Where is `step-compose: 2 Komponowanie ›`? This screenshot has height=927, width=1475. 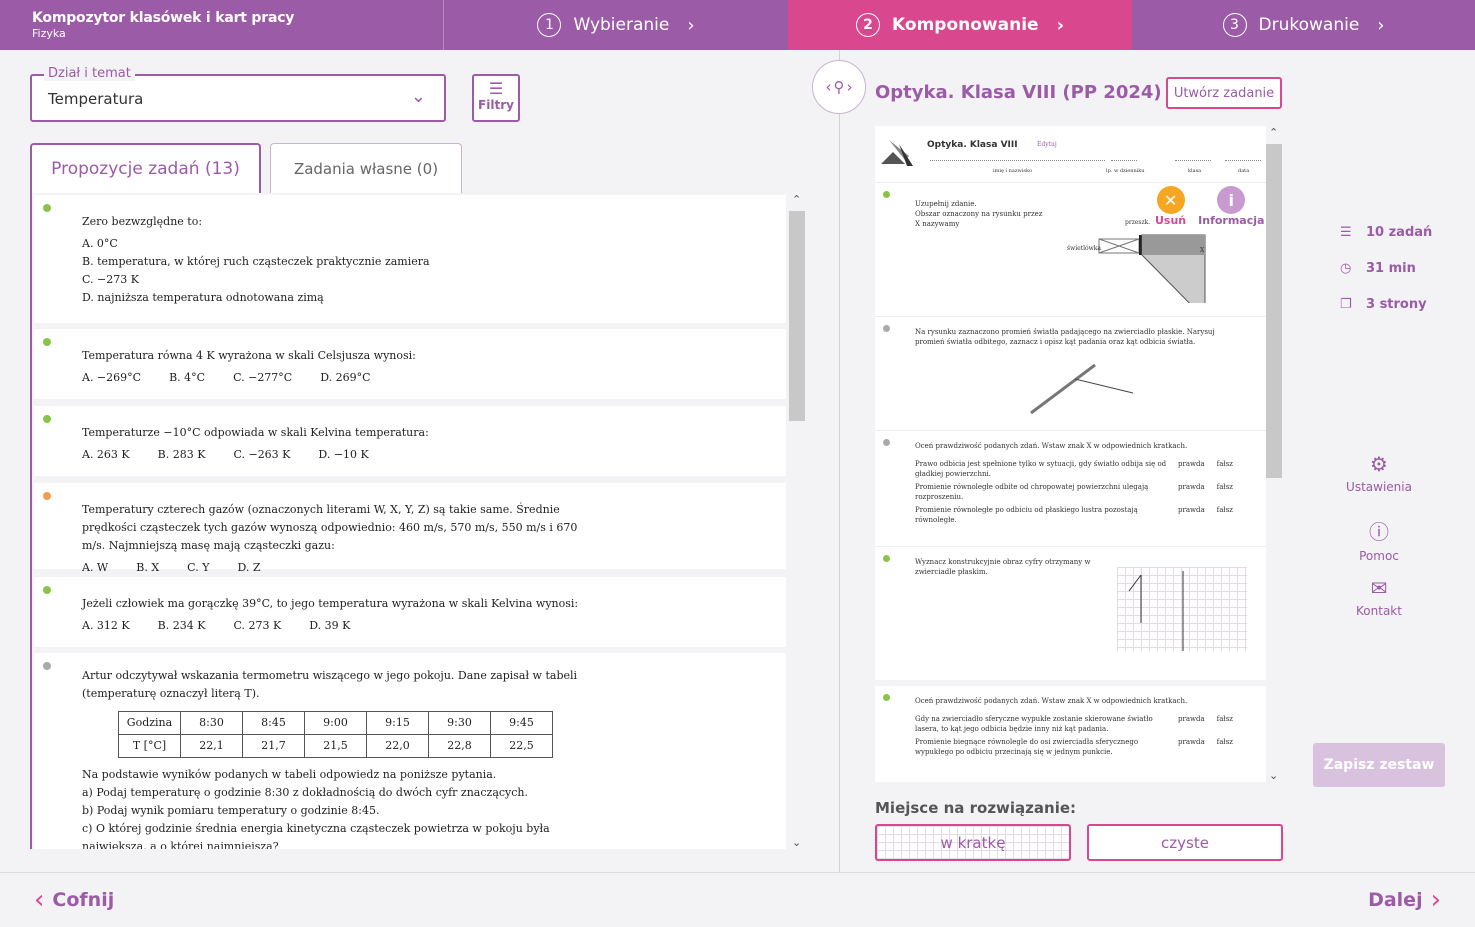
step-compose: 2 Komponowanie › is located at coordinates (960, 25).